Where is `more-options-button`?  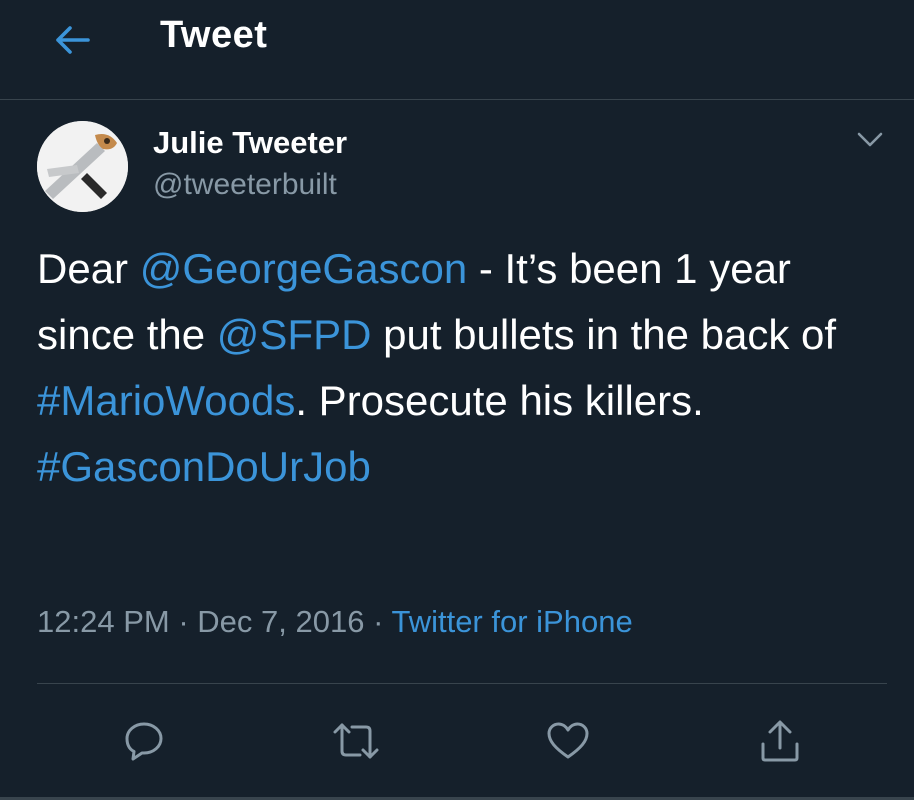 more-options-button is located at coordinates (870, 140).